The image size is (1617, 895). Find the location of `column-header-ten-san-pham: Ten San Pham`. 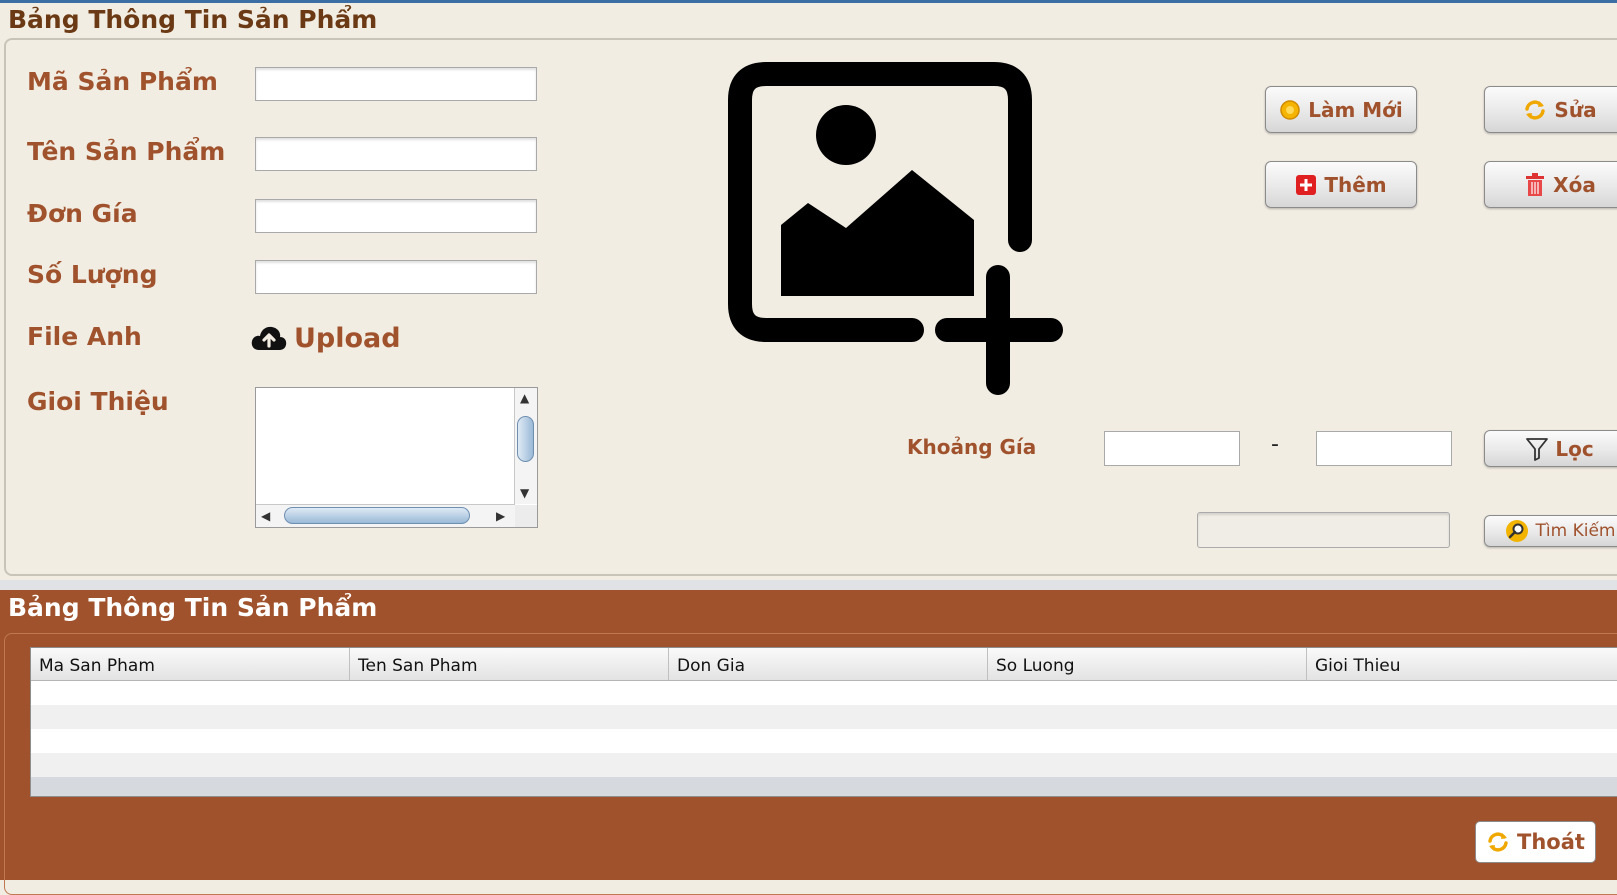

column-header-ten-san-pham: Ten San Pham is located at coordinates (509, 664).